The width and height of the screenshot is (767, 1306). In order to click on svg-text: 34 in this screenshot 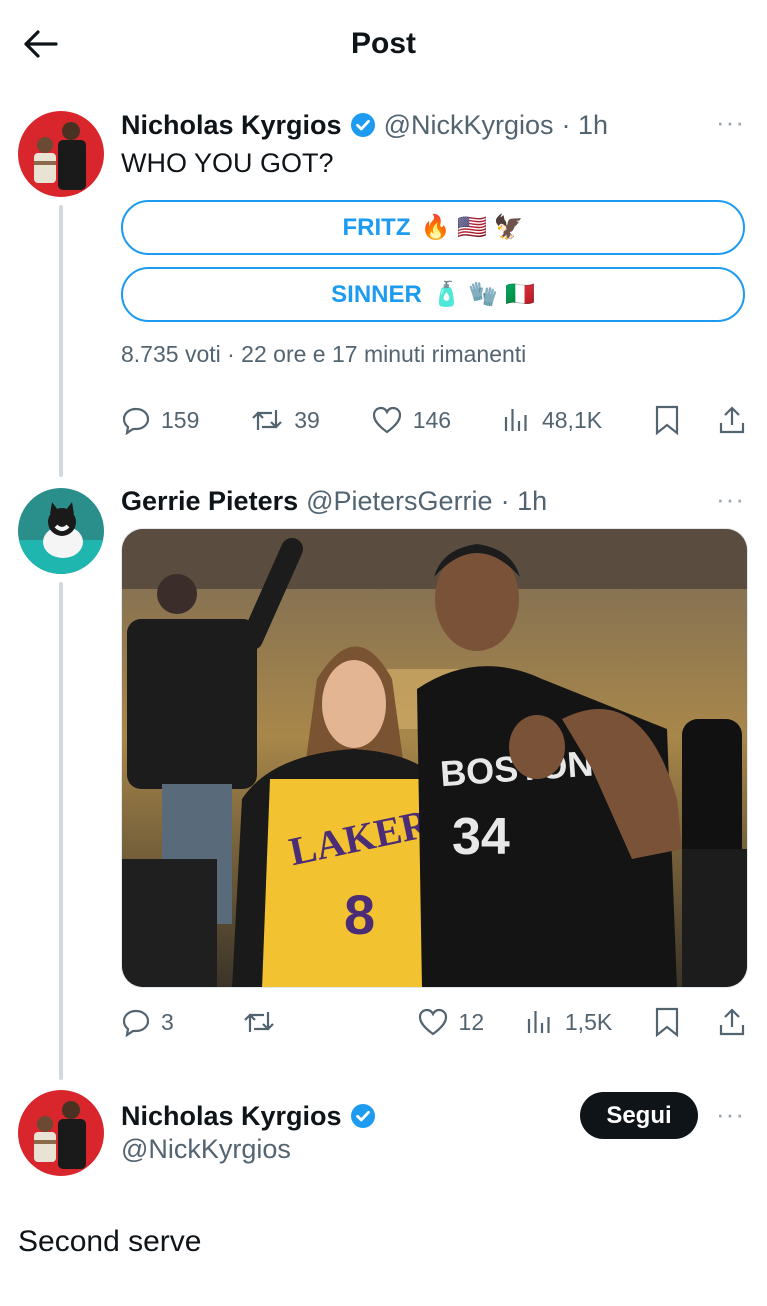, I will do `click(481, 837)`.